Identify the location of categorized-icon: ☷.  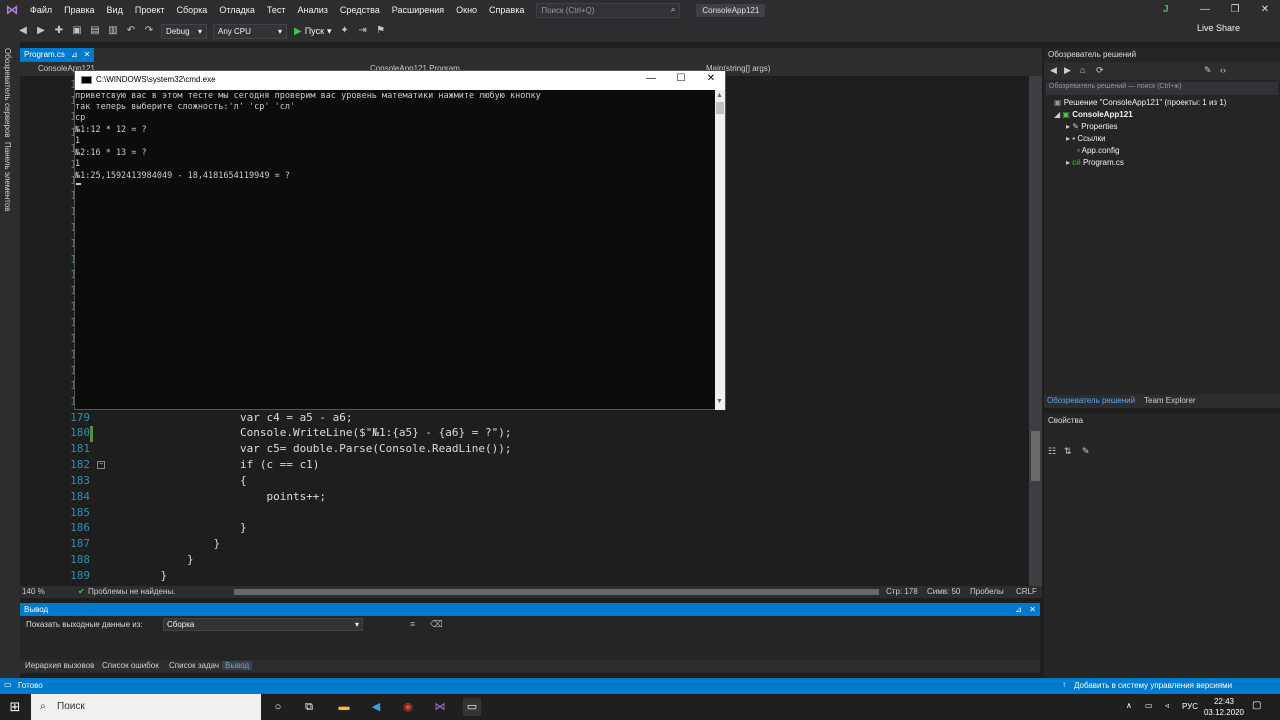
(1052, 451).